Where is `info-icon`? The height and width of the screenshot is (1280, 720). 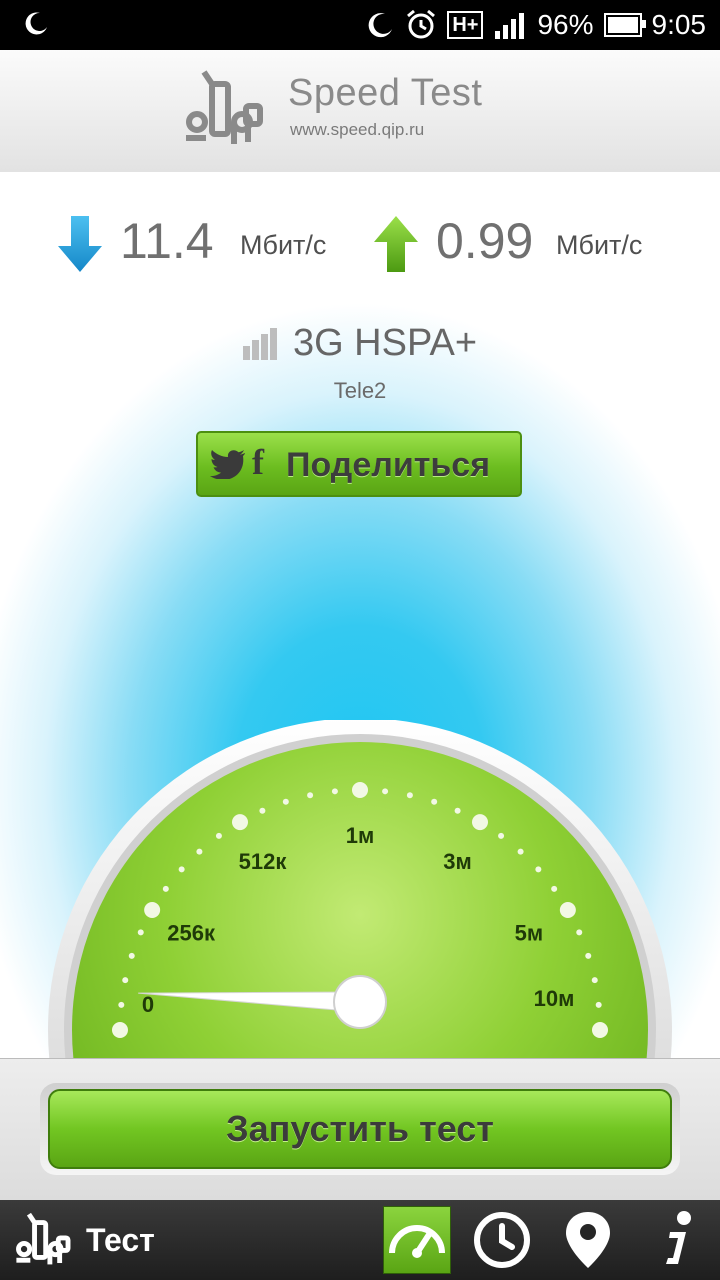 info-icon is located at coordinates (676, 1240).